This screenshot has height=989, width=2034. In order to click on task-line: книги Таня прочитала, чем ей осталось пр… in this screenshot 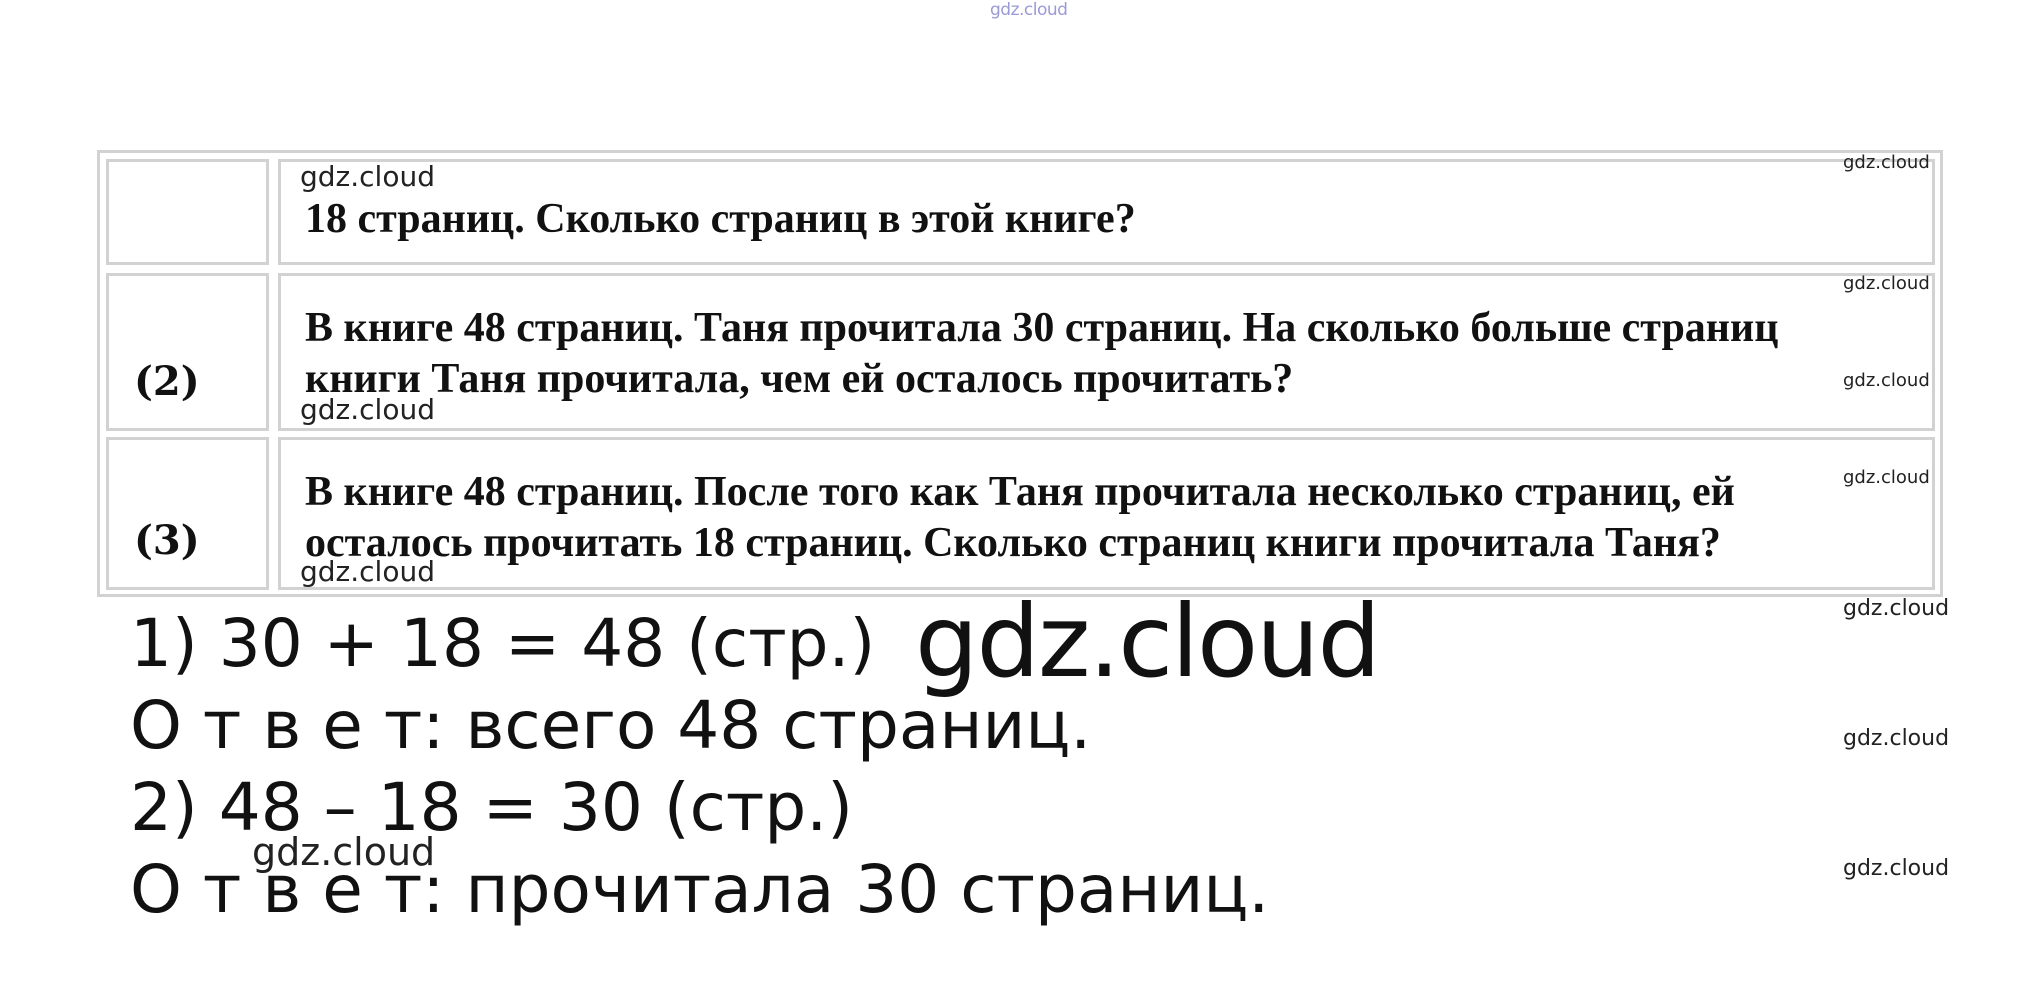, I will do `click(799, 379)`.